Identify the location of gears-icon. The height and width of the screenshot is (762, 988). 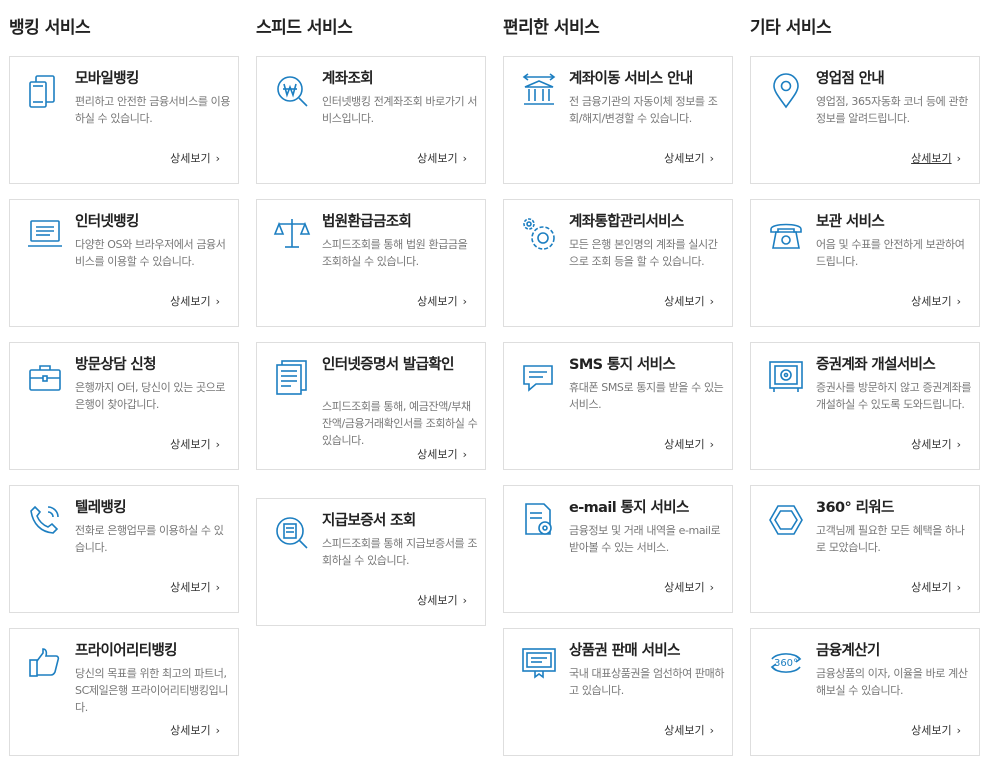
(539, 234).